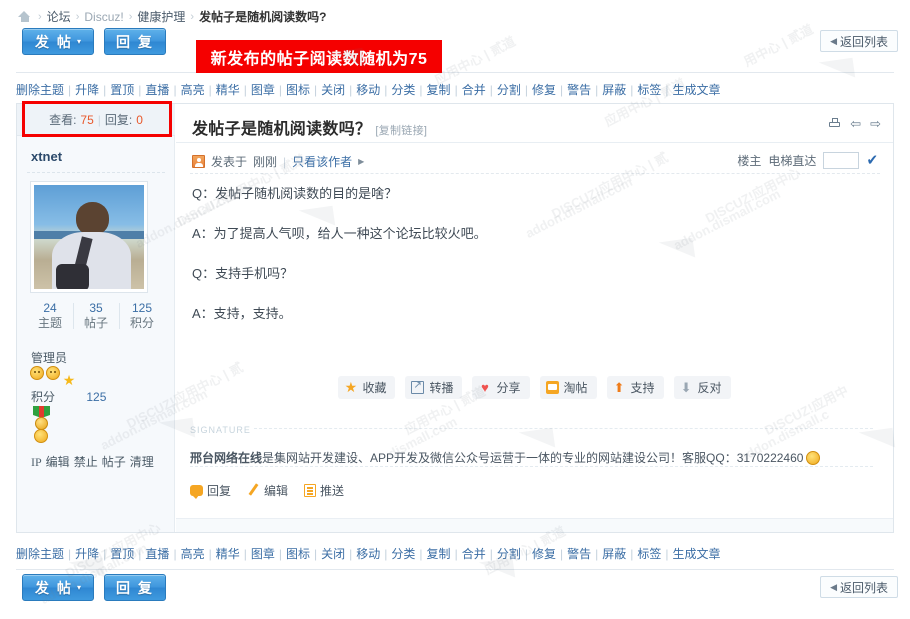 Image resolution: width=910 pixels, height=619 pixels. What do you see at coordinates (198, 161) in the screenshot?
I see `author-badge-icon` at bounding box center [198, 161].